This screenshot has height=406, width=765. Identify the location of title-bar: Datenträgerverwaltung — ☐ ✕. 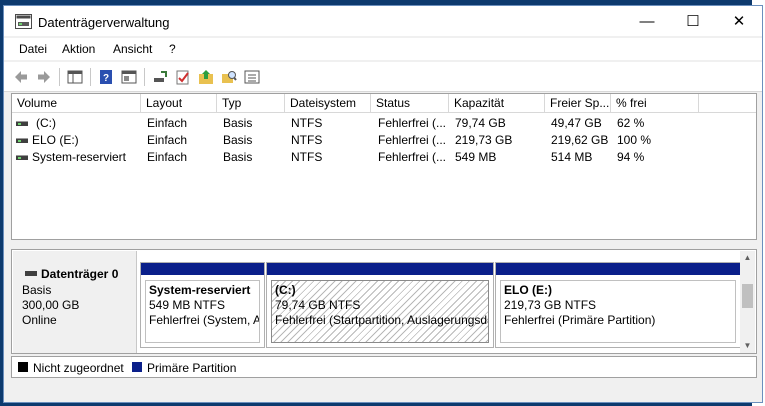
(383, 21).